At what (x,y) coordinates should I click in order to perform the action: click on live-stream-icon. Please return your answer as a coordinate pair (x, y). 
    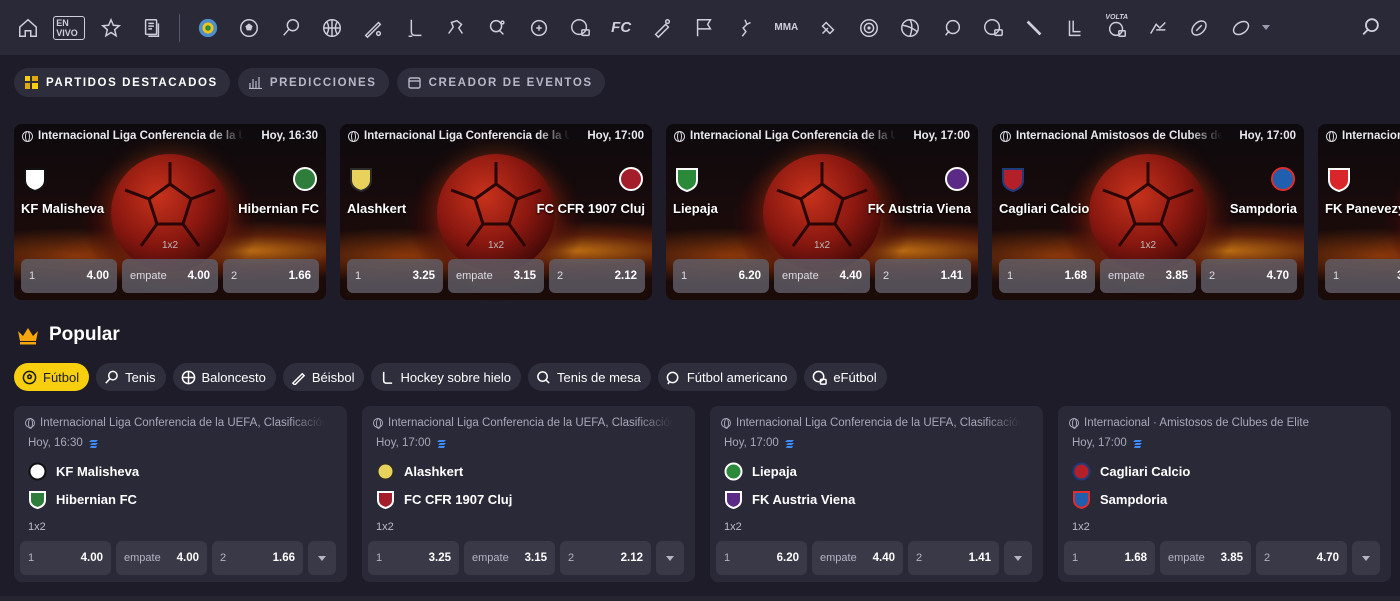
    Looking at the image, I should click on (93, 443).